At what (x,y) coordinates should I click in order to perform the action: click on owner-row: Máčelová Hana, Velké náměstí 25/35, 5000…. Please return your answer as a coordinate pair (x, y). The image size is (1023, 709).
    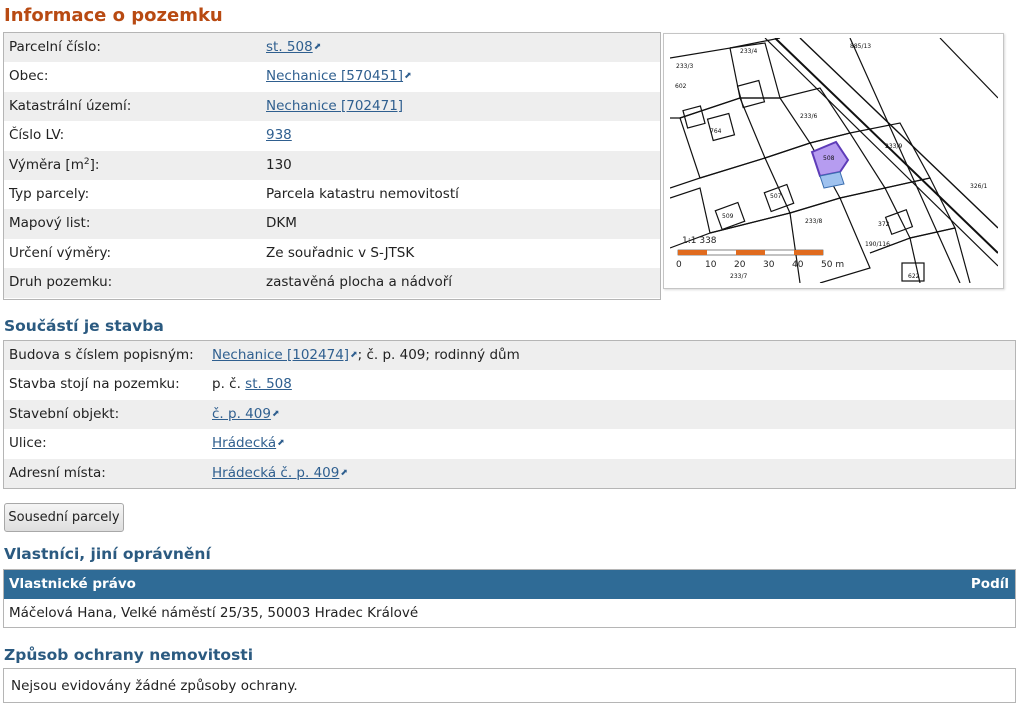
    Looking at the image, I should click on (214, 613).